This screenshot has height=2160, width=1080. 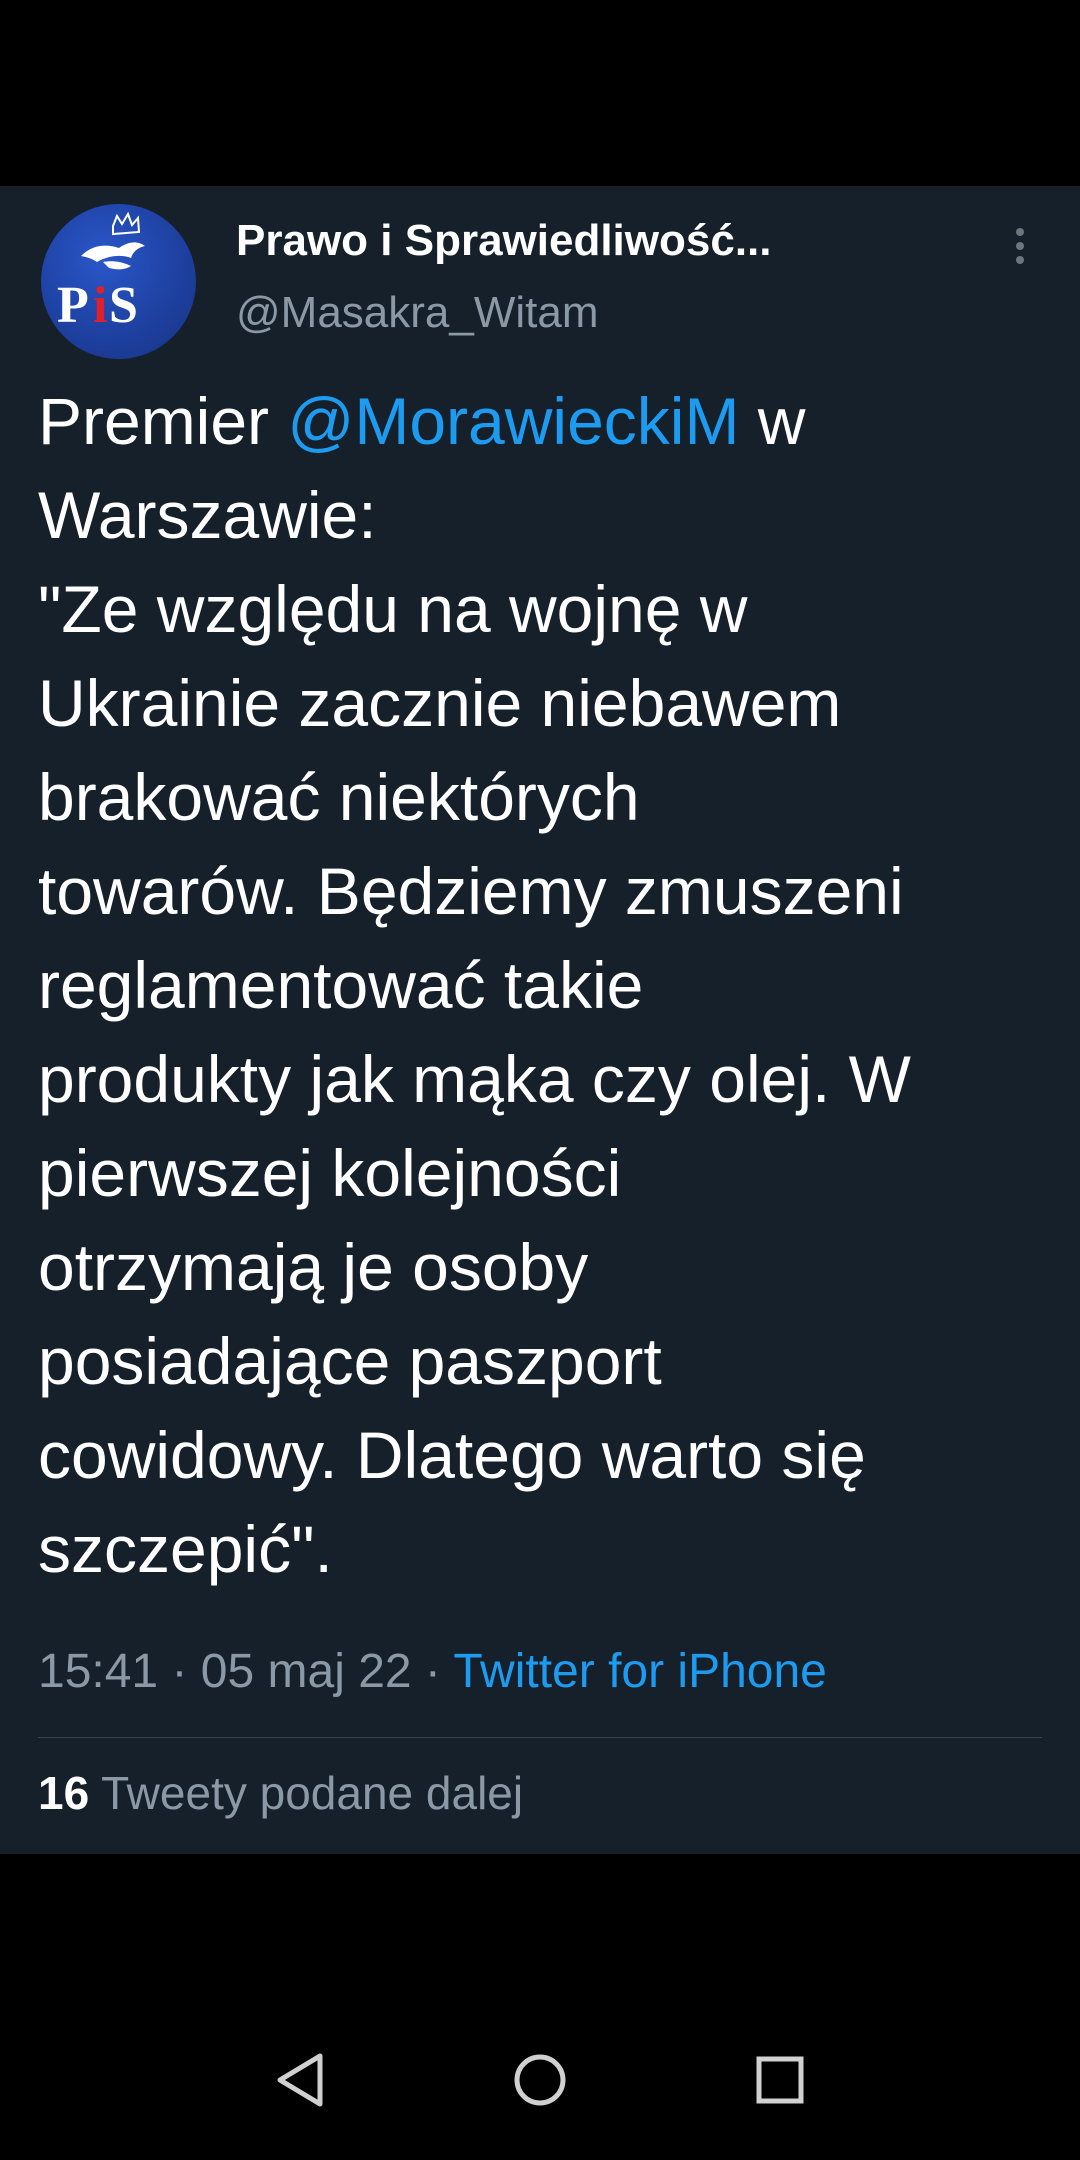 I want to click on more-options-icon, so click(x=1020, y=250).